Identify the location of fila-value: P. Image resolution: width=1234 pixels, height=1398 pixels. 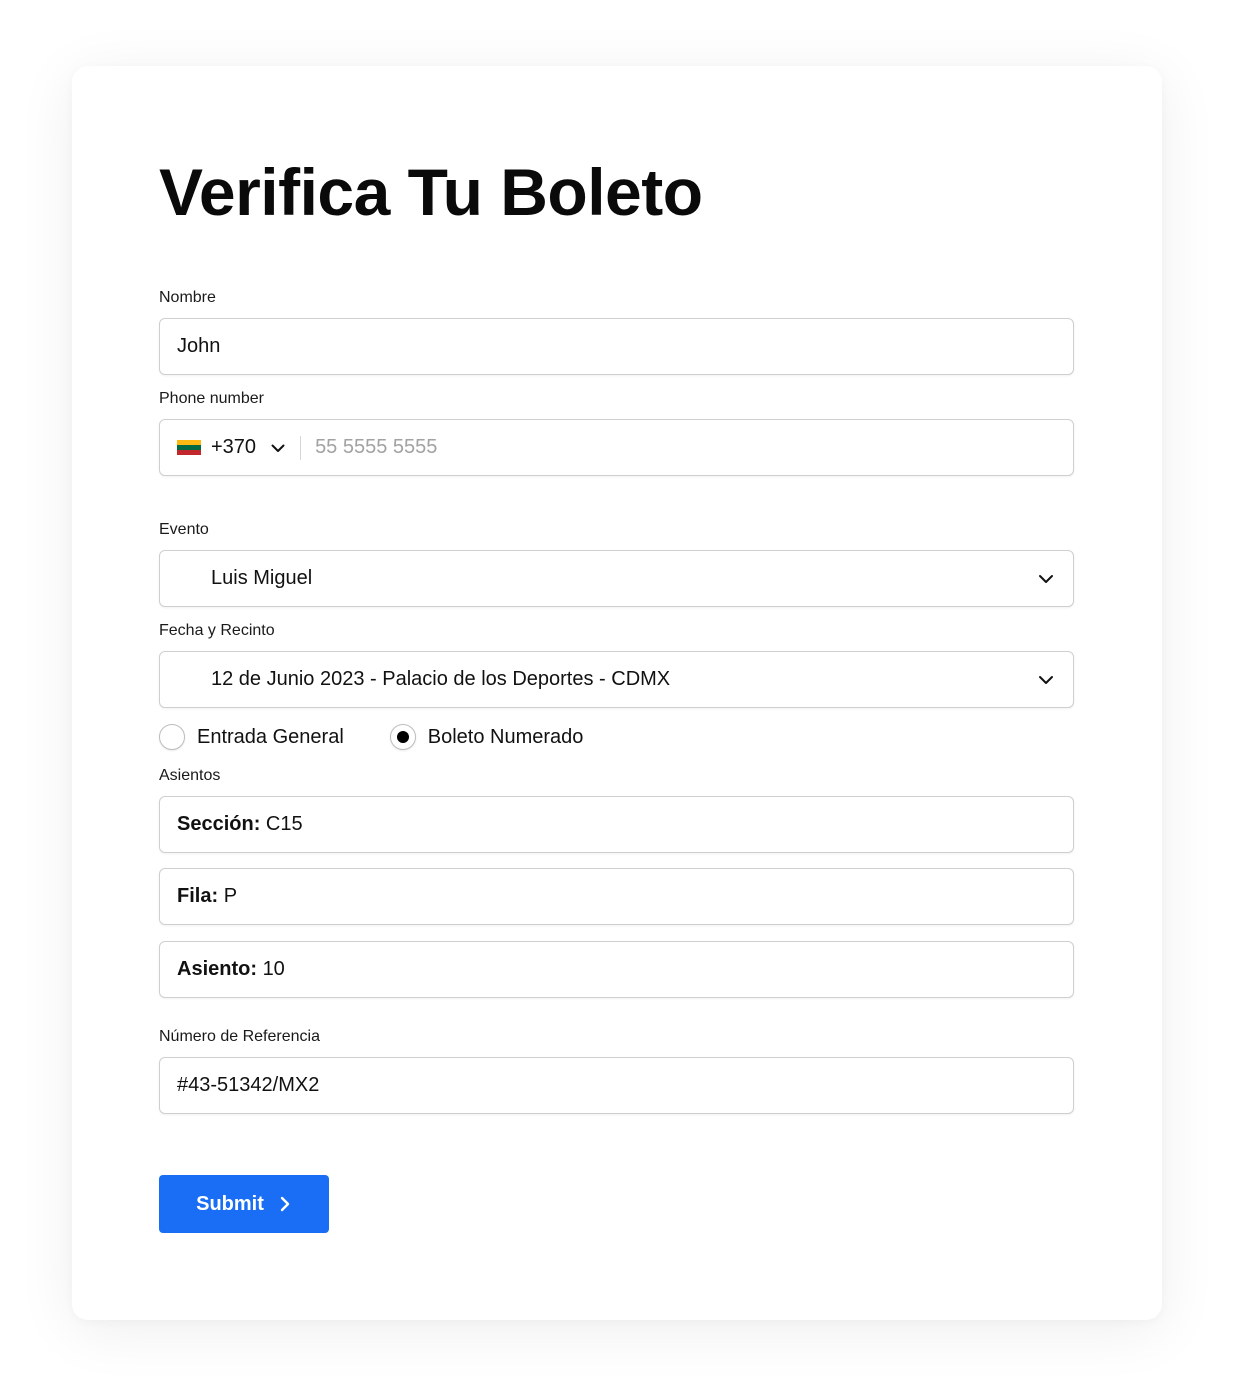
(230, 896).